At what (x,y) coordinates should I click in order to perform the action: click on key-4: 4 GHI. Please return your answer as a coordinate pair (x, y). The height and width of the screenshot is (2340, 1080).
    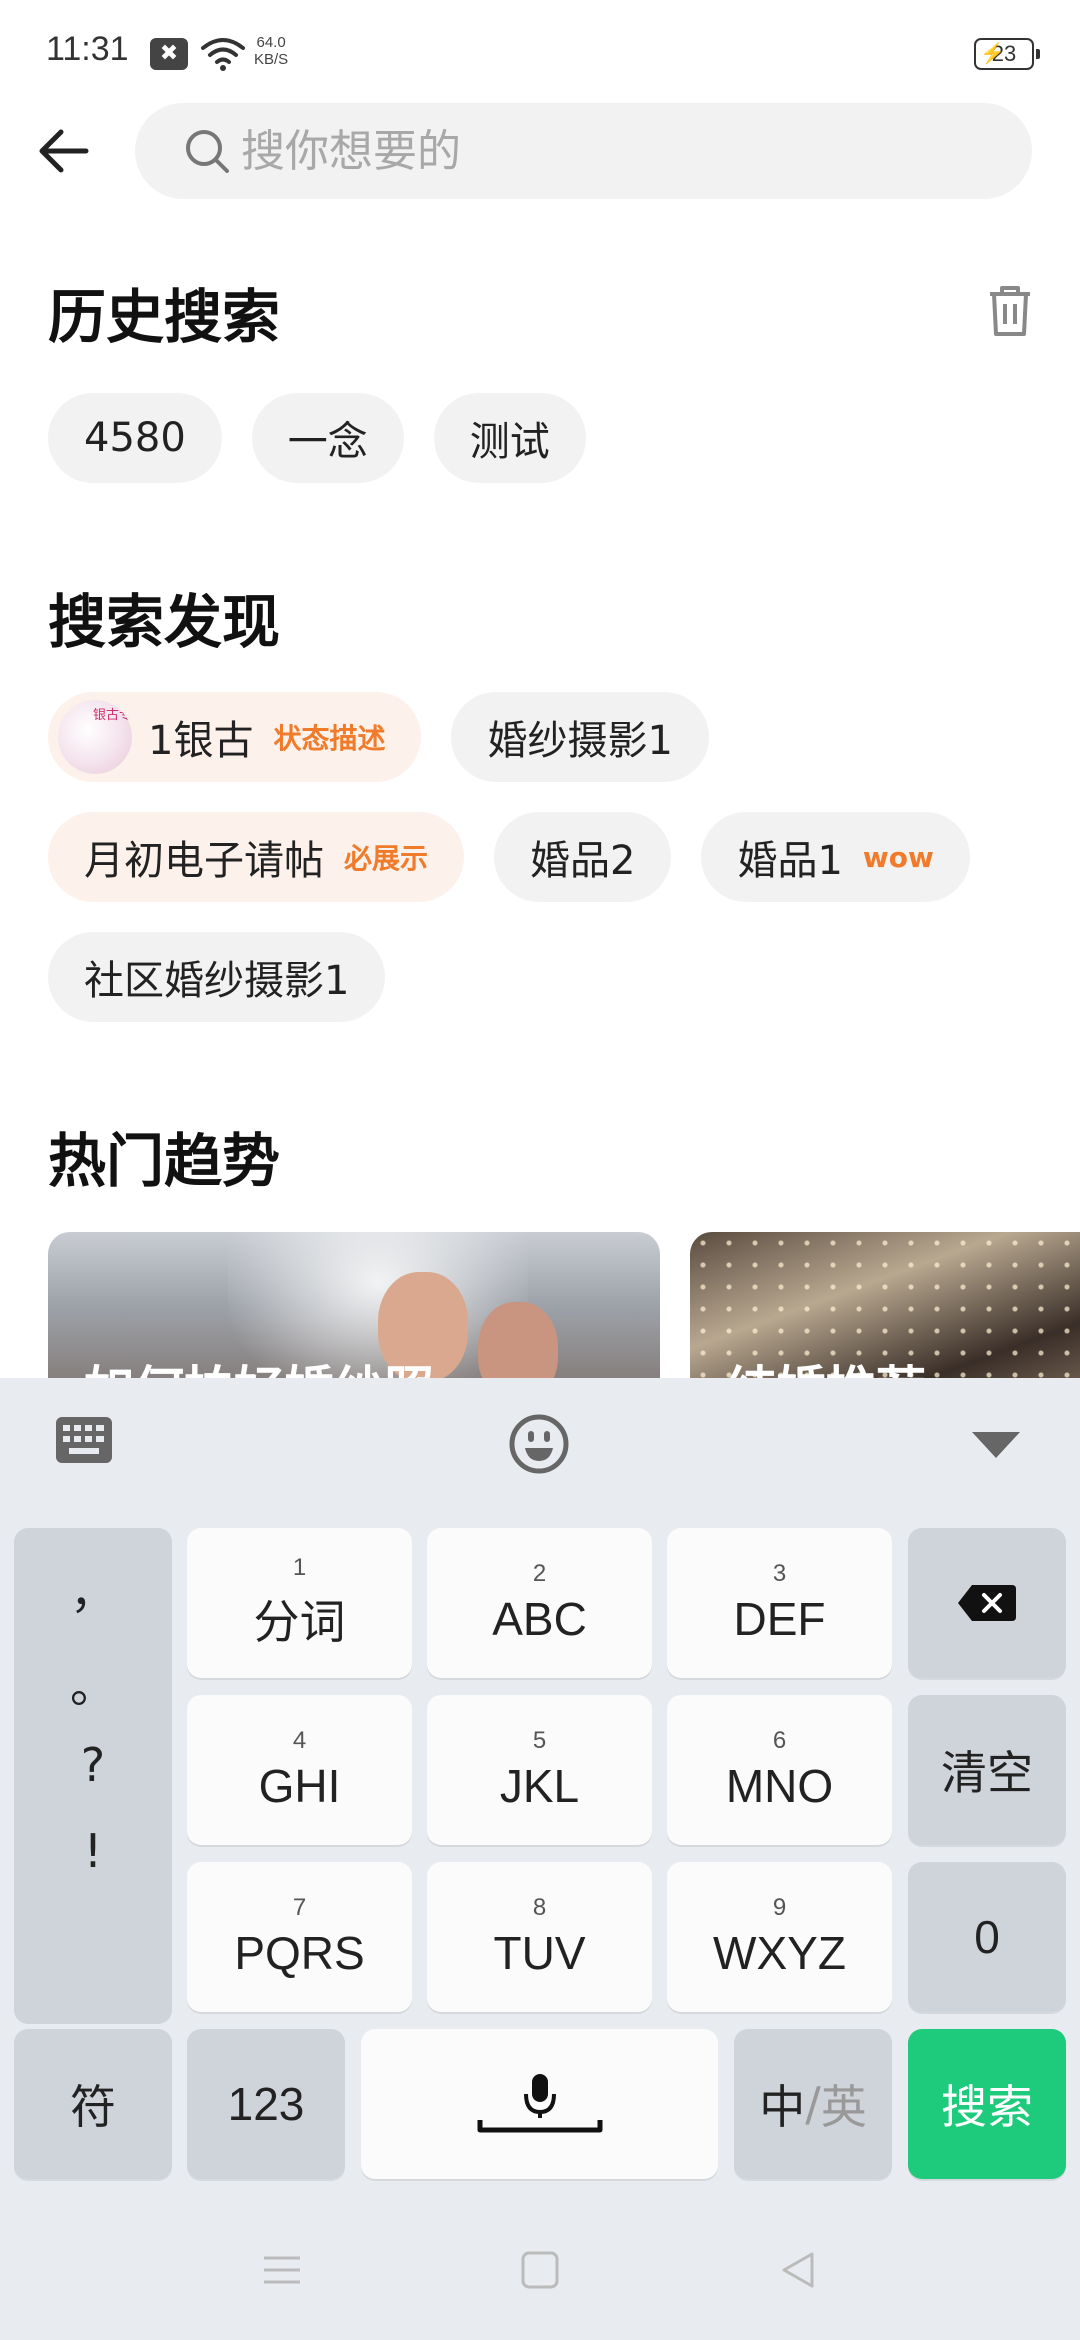
    Looking at the image, I should click on (299, 1770).